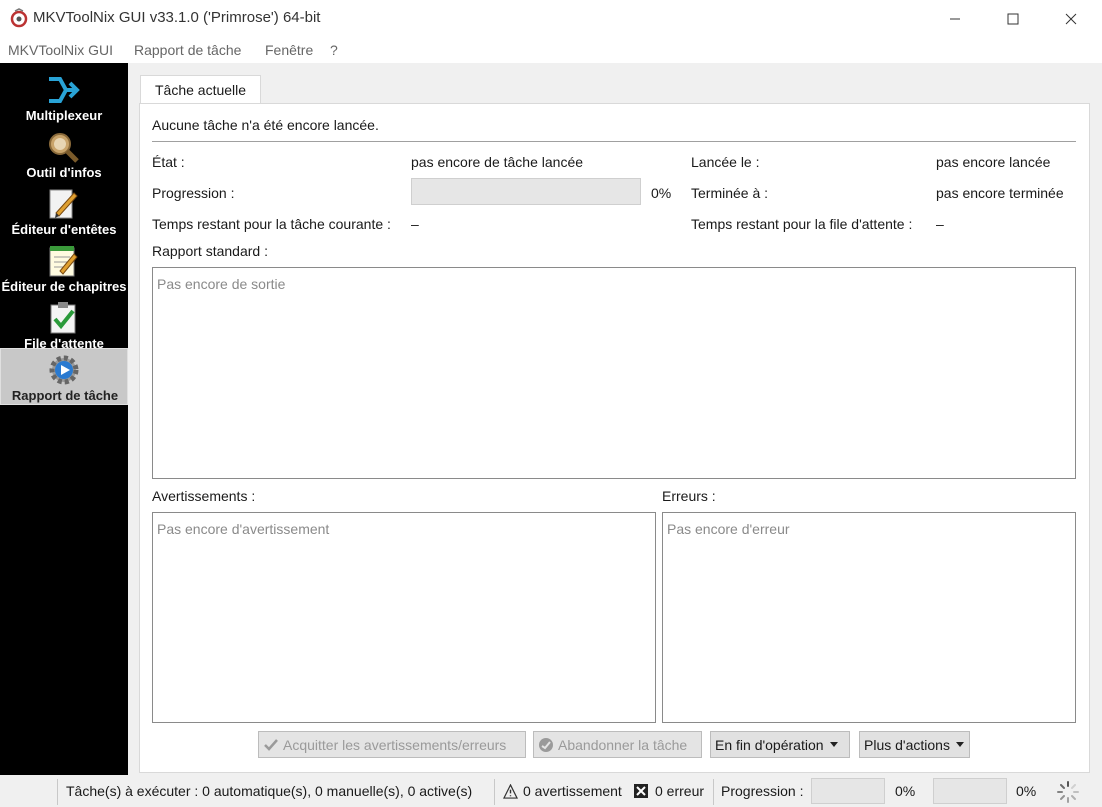 The width and height of the screenshot is (1102, 807). I want to click on menu-mkvtoolnix-gui: MKVToolNix GUI, so click(60, 50).